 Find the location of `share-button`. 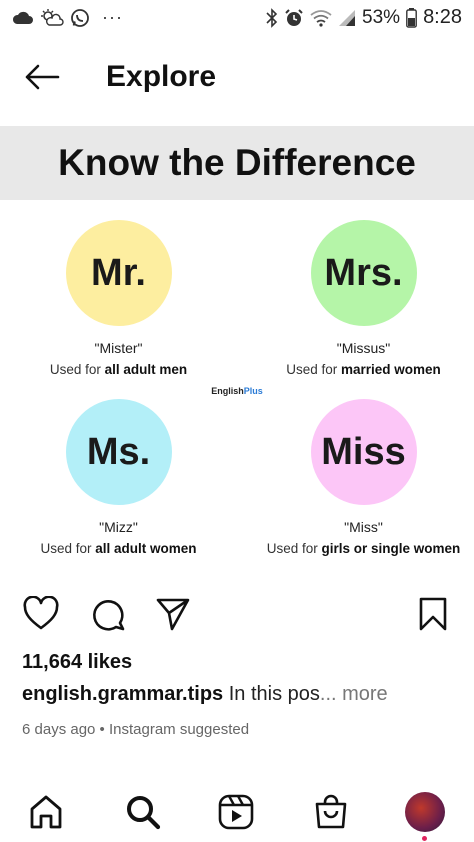

share-button is located at coordinates (173, 614).